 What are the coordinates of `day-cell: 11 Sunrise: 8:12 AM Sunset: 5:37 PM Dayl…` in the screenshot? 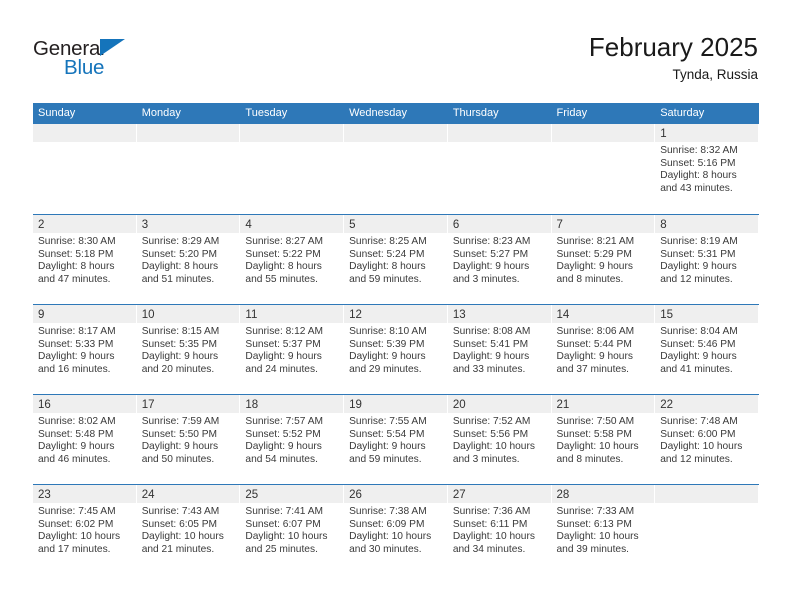 It's located at (292, 349).